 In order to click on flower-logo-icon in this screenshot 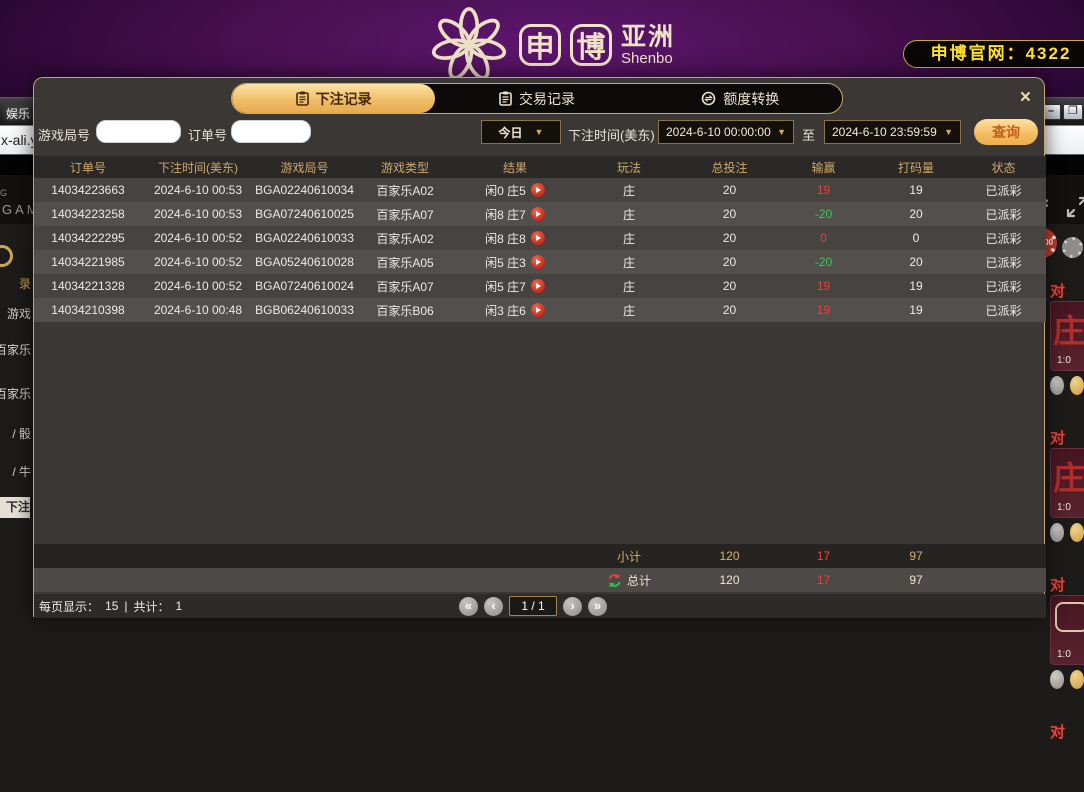, I will do `click(469, 43)`.